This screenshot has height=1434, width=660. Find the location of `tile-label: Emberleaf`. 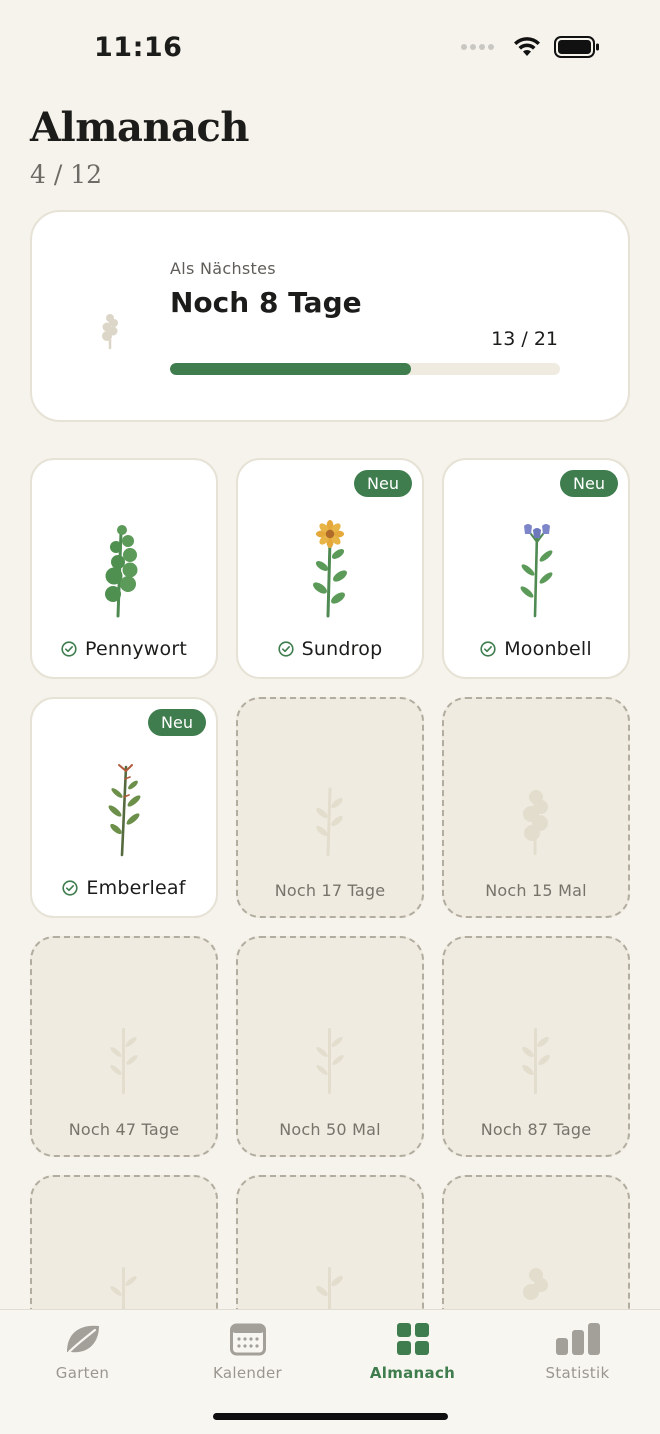

tile-label: Emberleaf is located at coordinates (124, 888).